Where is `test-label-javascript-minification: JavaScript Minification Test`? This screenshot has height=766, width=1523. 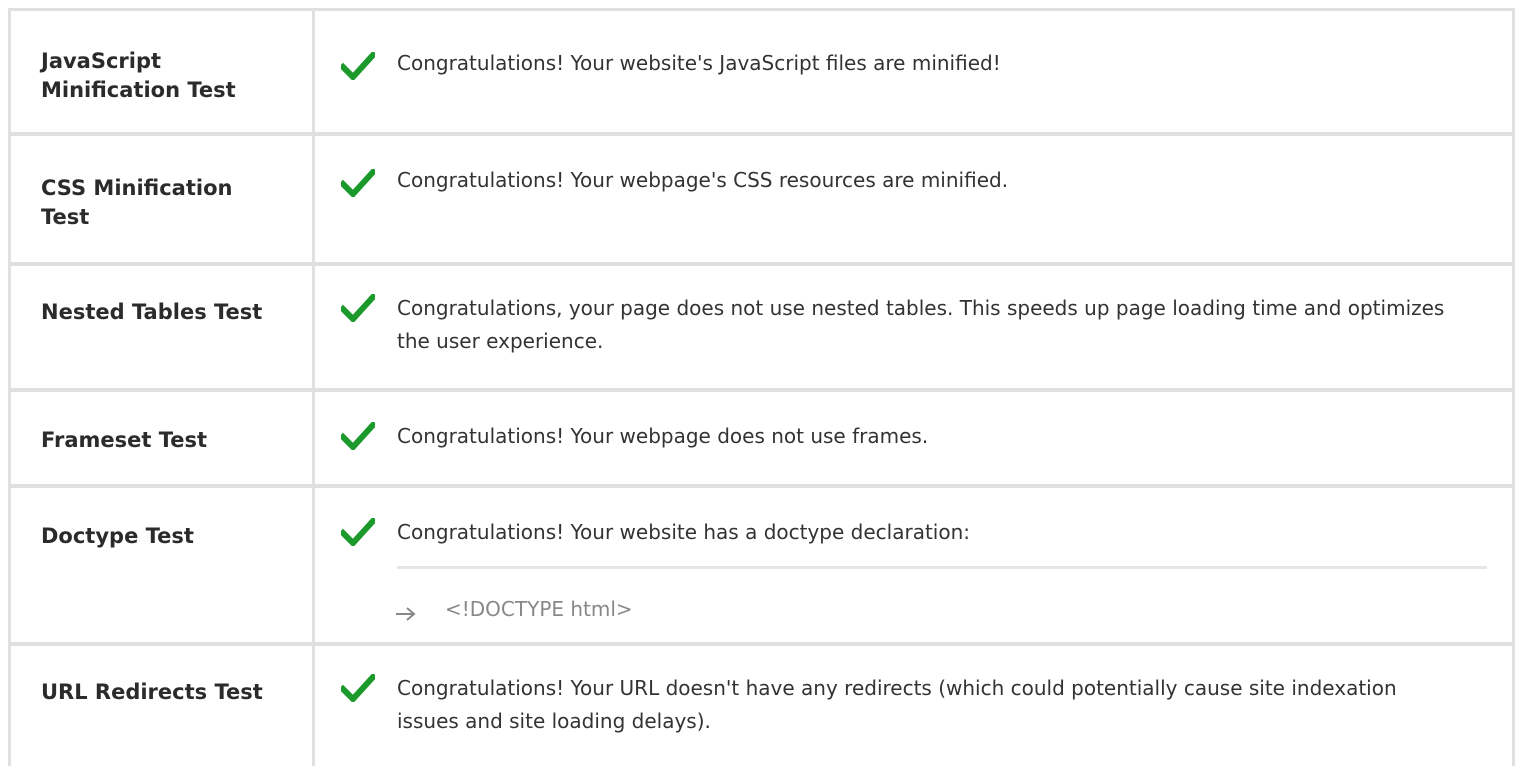
test-label-javascript-minification: JavaScript Minification Test is located at coordinates (138, 75).